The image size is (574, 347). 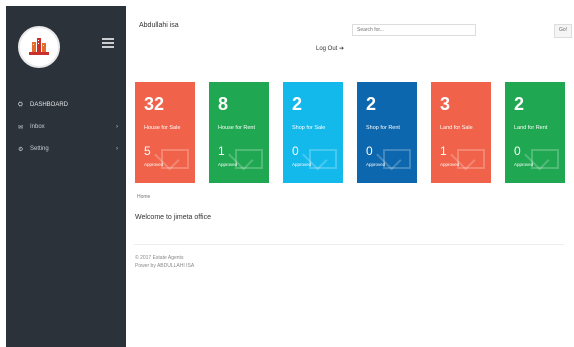 What do you see at coordinates (159, 258) in the screenshot?
I see `footer-copyright: © 2017 Estate Agents` at bounding box center [159, 258].